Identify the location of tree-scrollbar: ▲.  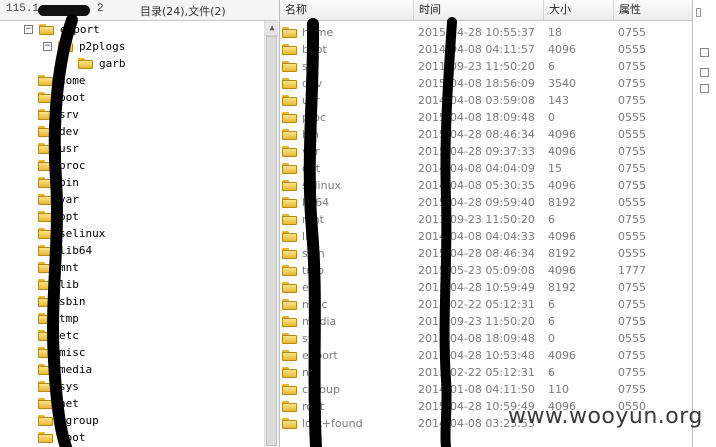
(271, 234).